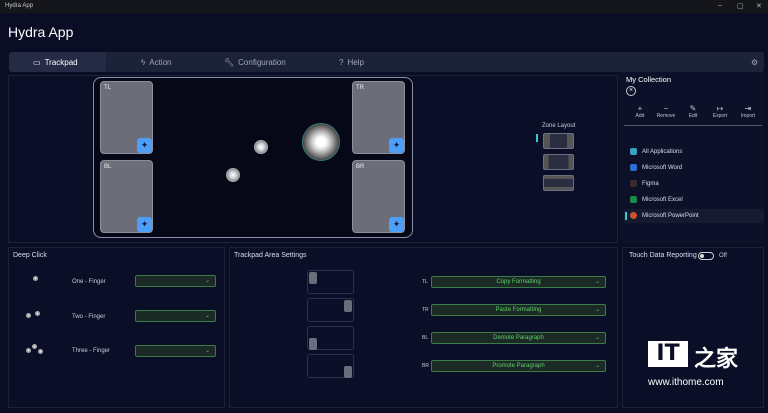  What do you see at coordinates (89, 317) in the screenshot?
I see `finger-label: Two - Finger` at bounding box center [89, 317].